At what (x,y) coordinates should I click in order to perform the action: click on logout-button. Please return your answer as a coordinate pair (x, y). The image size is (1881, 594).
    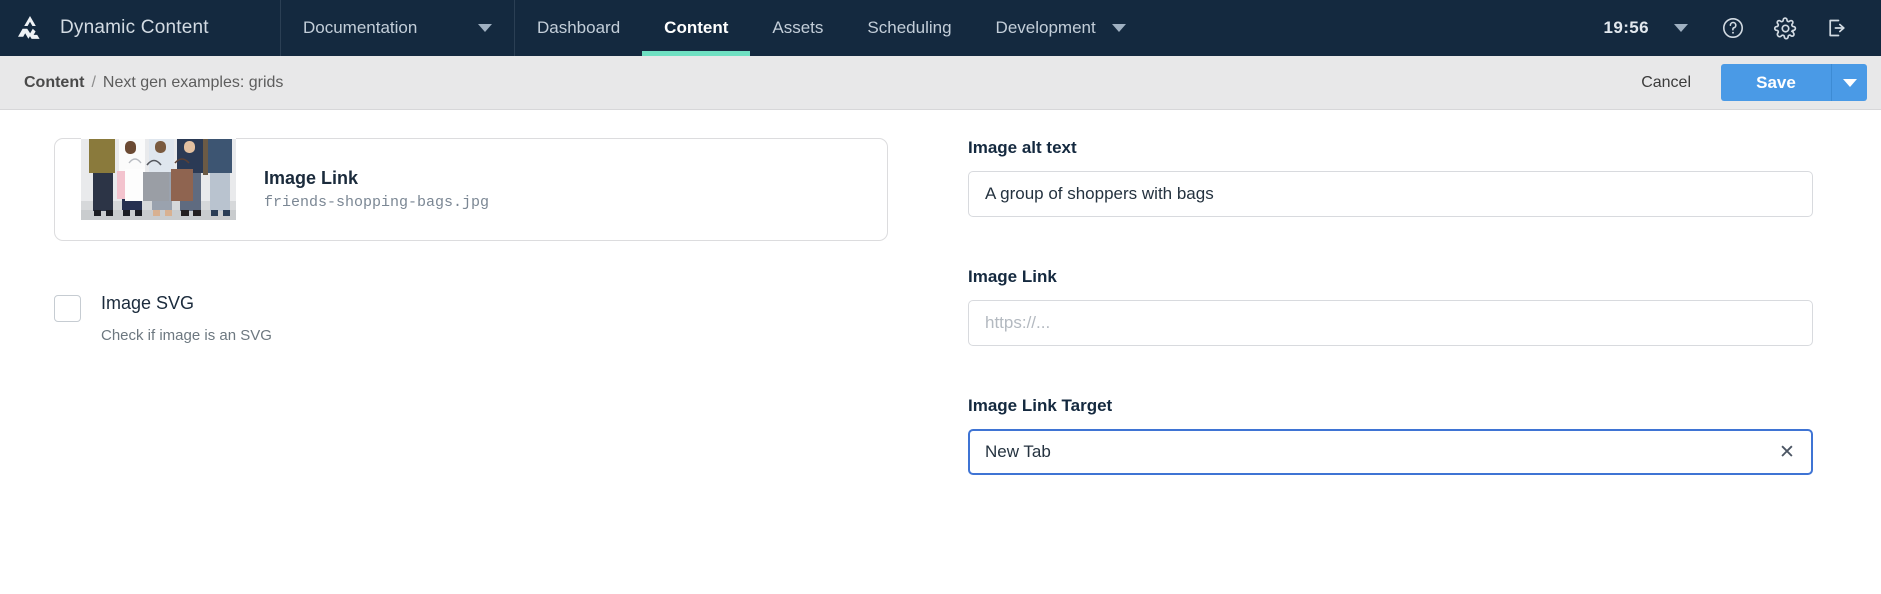
    Looking at the image, I should click on (1837, 28).